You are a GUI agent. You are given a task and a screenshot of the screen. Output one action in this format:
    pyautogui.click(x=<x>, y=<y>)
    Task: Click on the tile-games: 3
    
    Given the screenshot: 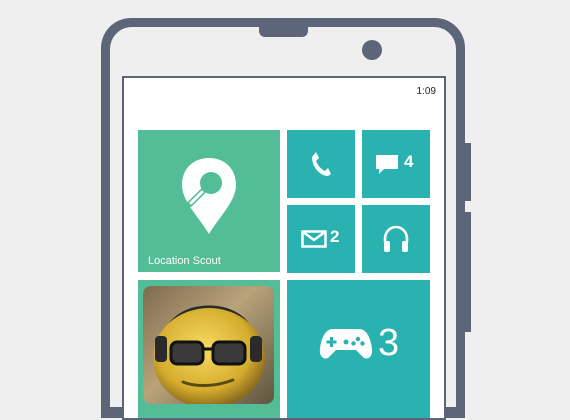 What is the action you would take?
    pyautogui.click(x=358, y=349)
    